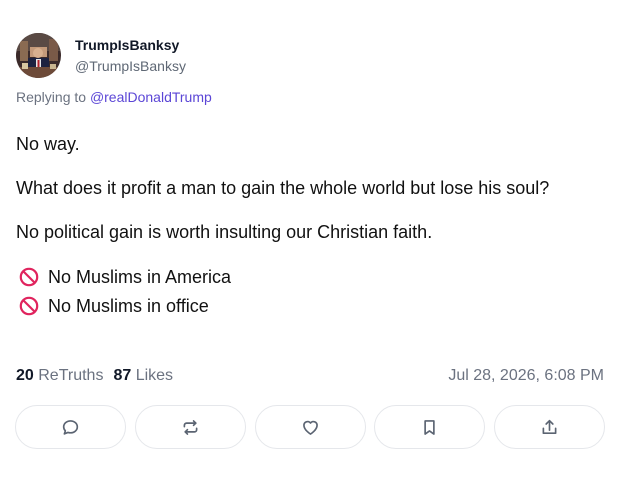  I want to click on author-display-name: TrumpIsBanksy, so click(130, 45).